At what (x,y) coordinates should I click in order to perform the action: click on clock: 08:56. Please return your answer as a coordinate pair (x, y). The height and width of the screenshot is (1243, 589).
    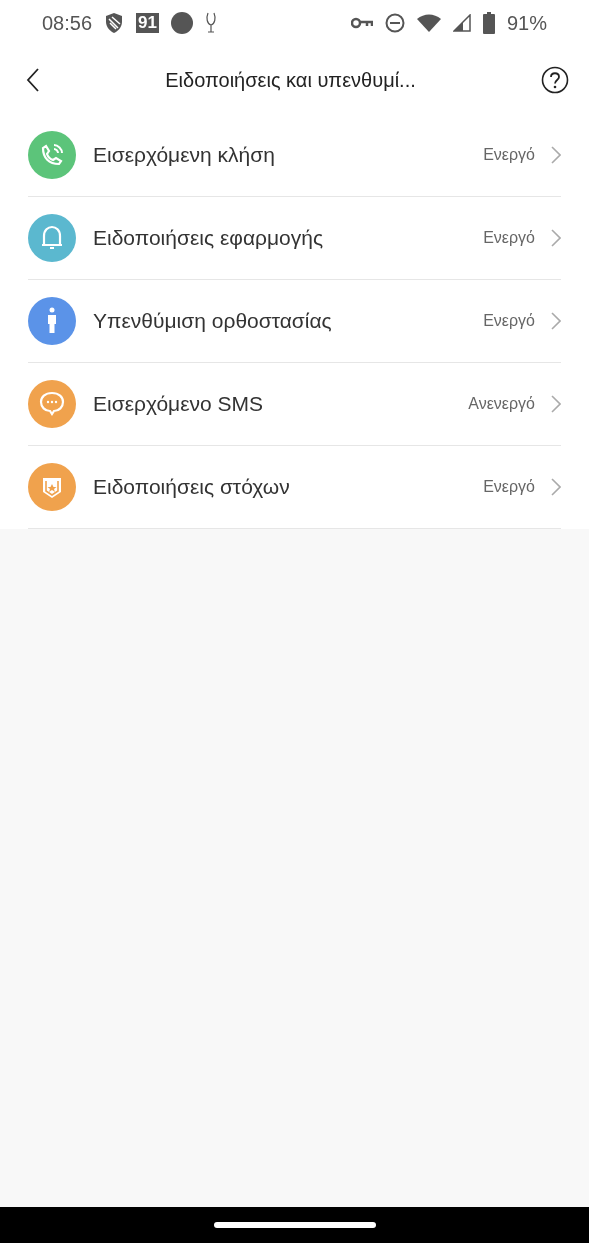
    Looking at the image, I should click on (67, 23).